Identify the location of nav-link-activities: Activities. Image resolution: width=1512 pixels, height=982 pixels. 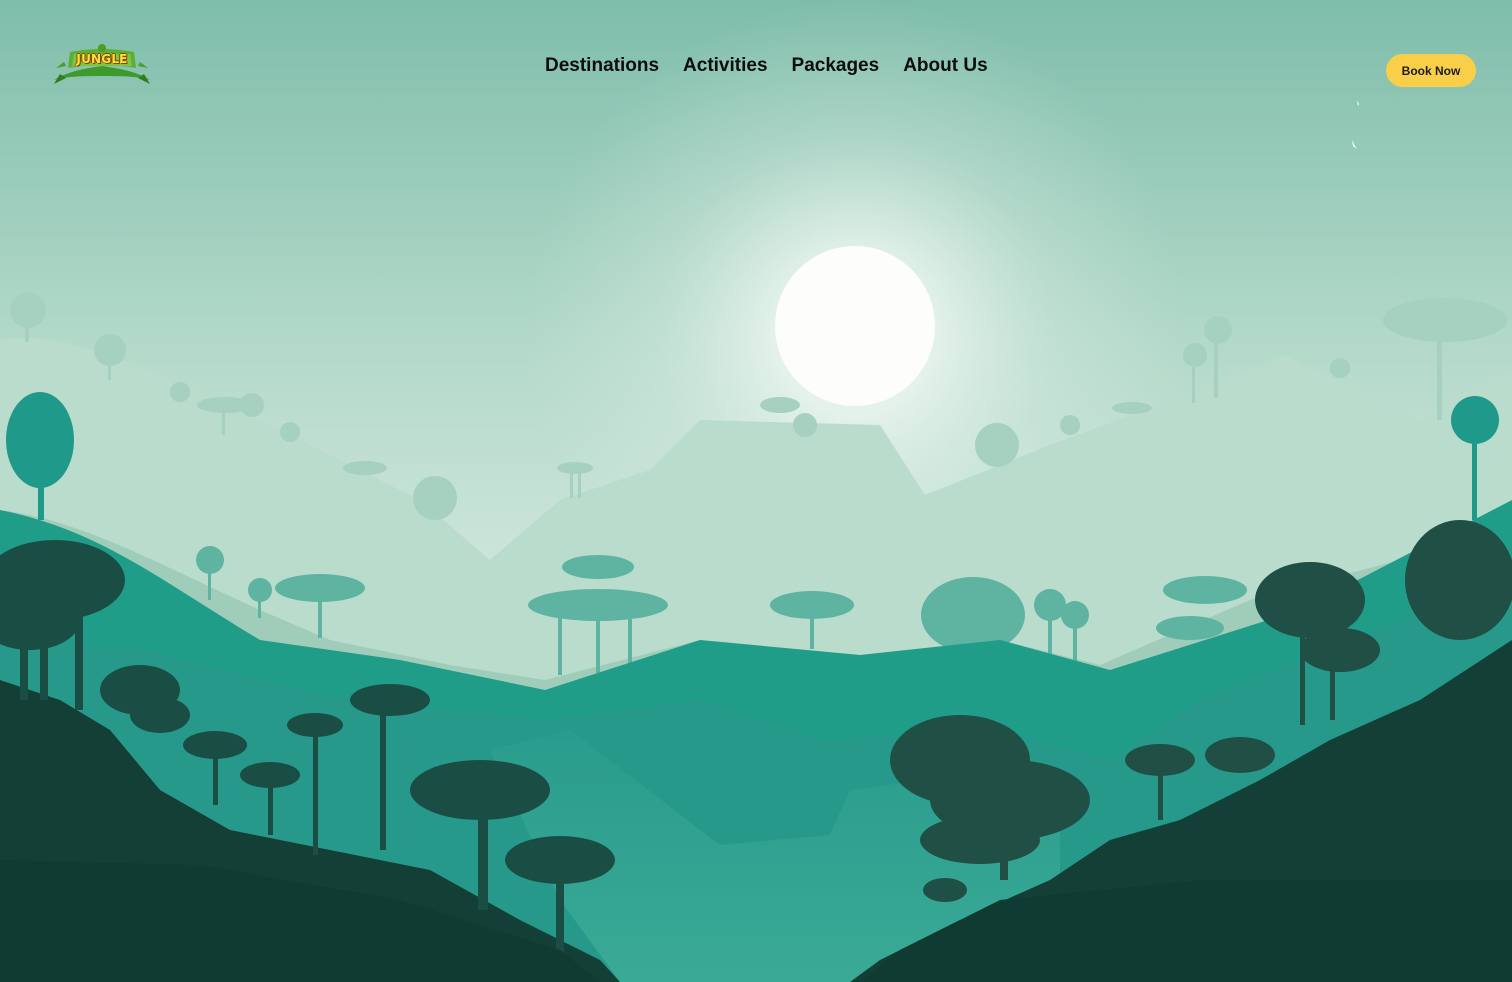
(725, 66).